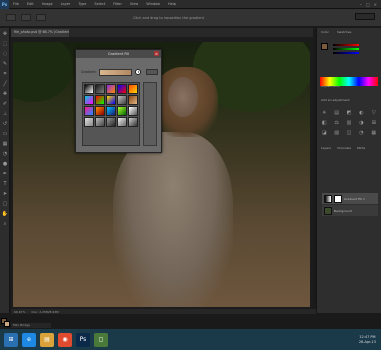 This screenshot has height=350, width=381. Describe the element at coordinates (66, 4) in the screenshot. I see `menu-layer: Layer` at that location.